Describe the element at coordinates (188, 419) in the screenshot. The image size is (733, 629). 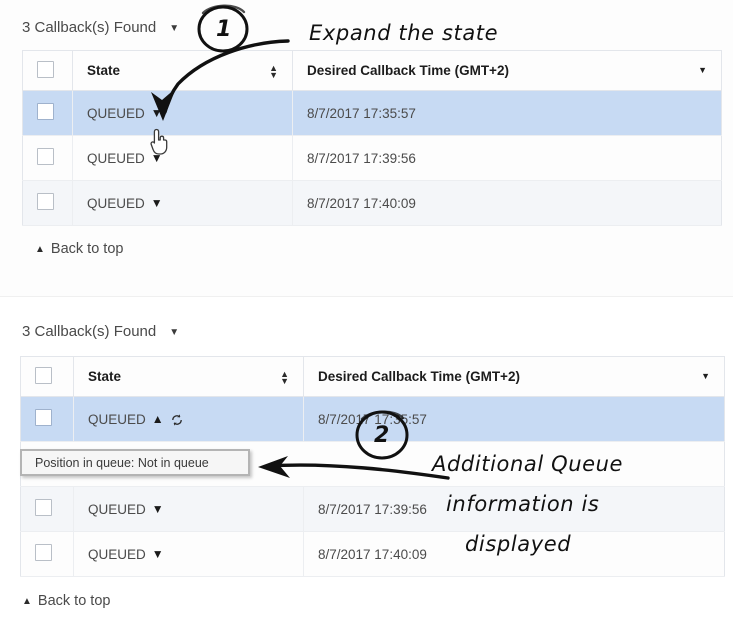
I see `row-state-cell: QUEUED ▲` at that location.